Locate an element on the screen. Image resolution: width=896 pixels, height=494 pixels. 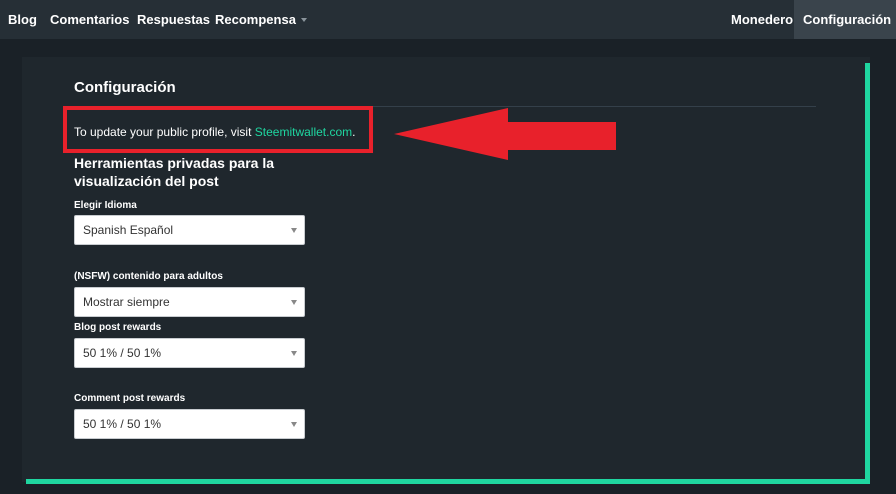
blog-rewards-select-value: 50 1% / 50 1% is located at coordinates (122, 353).